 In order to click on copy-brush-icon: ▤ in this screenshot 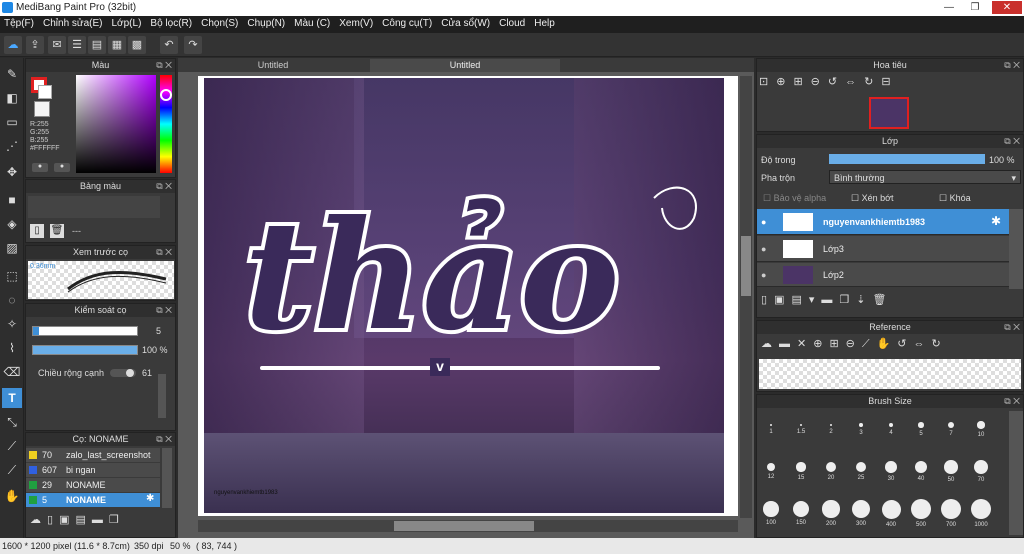, I will do `click(83, 520)`.